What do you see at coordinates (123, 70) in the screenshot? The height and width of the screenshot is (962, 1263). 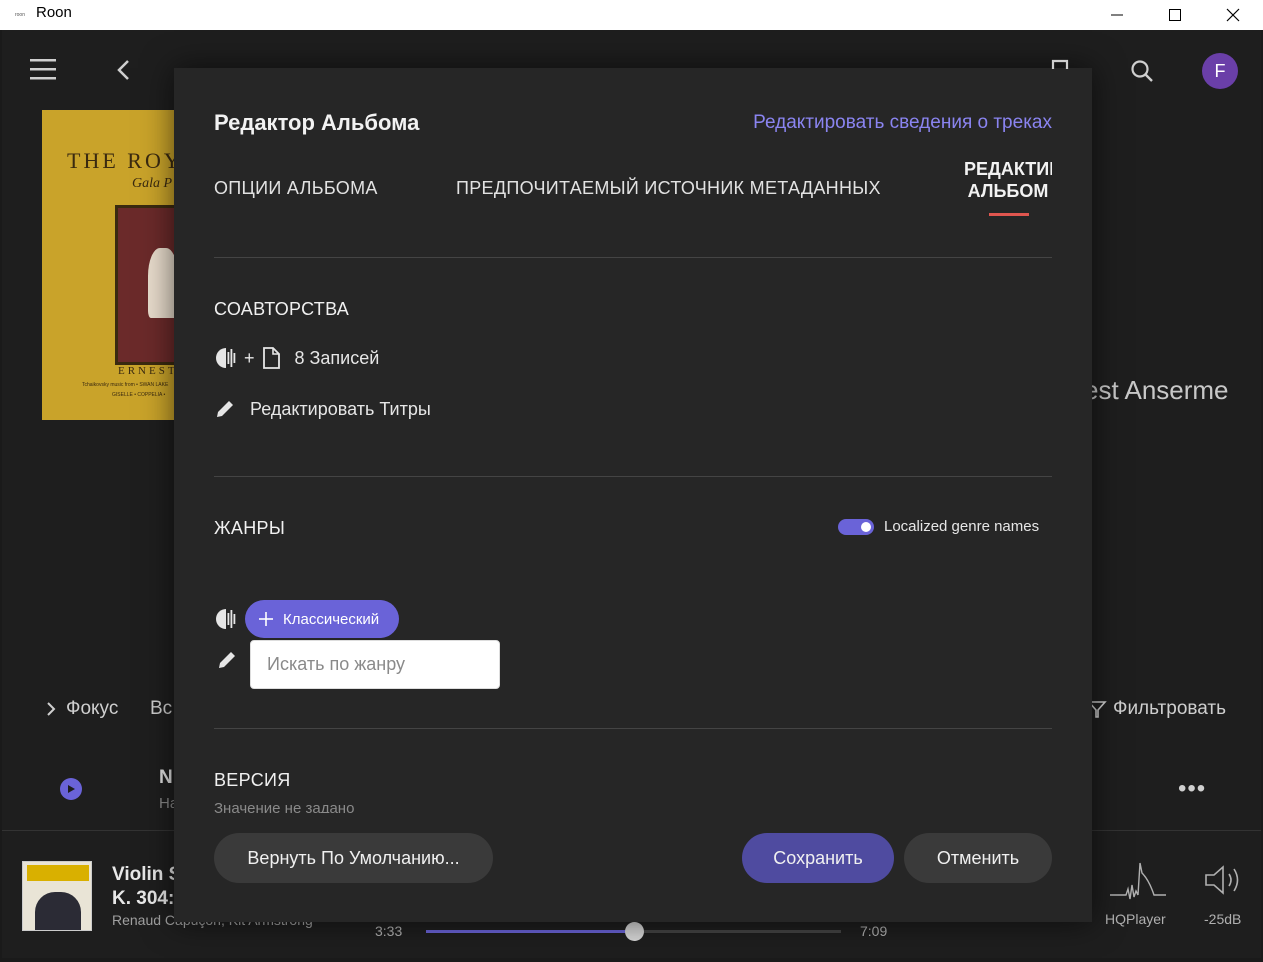 I see `chevron-left-icon` at bounding box center [123, 70].